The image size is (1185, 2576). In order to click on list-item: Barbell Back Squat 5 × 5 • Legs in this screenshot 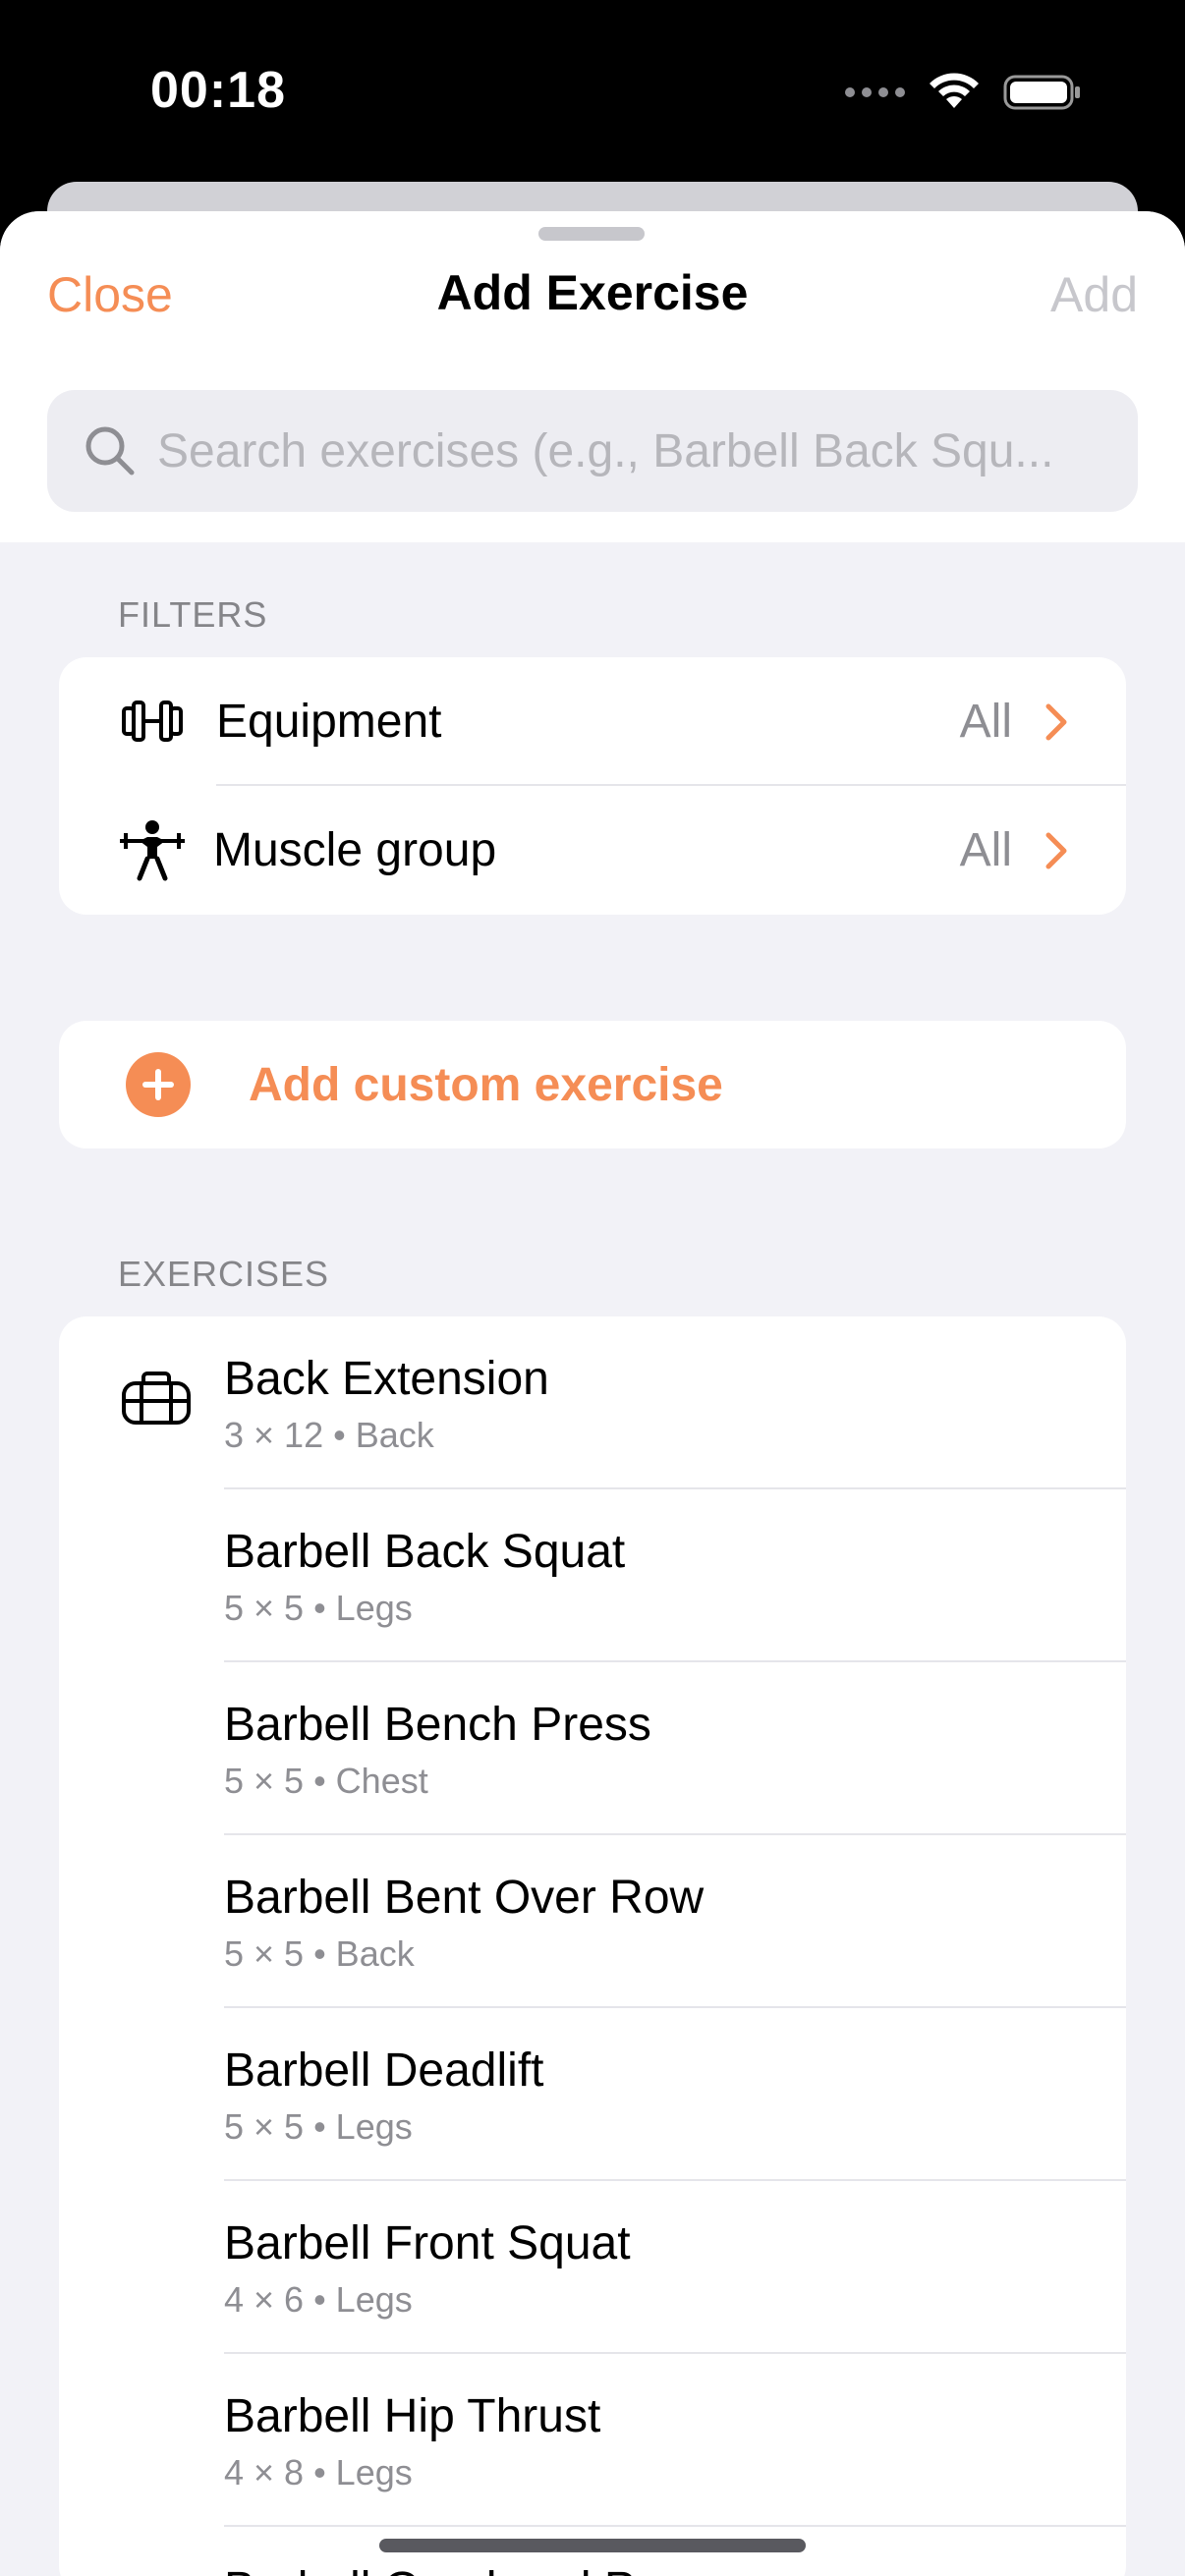, I will do `click(592, 1575)`.